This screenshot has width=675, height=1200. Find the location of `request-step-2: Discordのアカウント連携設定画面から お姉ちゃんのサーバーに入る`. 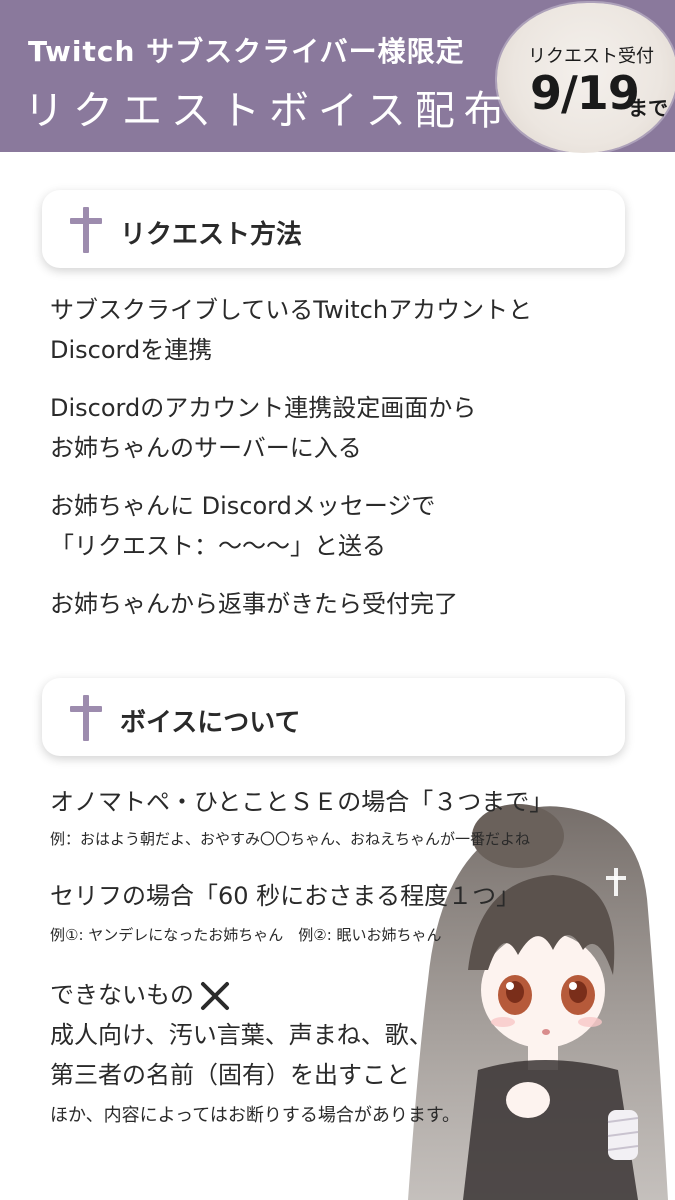

request-step-2: Discordのアカウント連携設定画面から お姉ちゃんのサーバーに入る is located at coordinates (263, 428).